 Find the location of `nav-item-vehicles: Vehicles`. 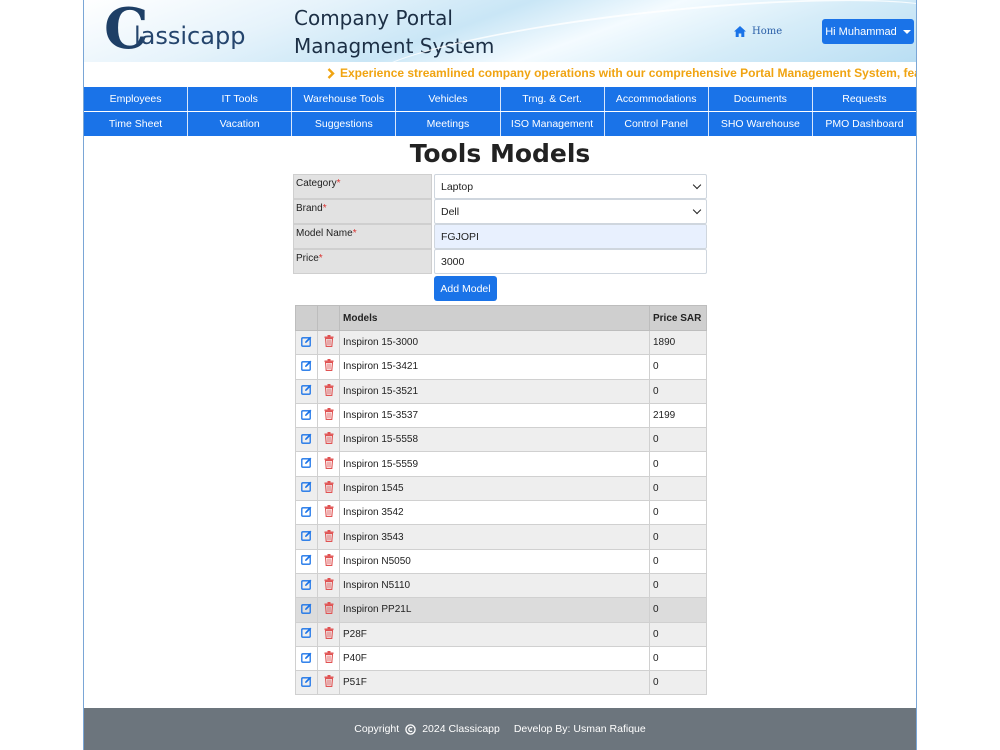

nav-item-vehicles: Vehicles is located at coordinates (448, 99).